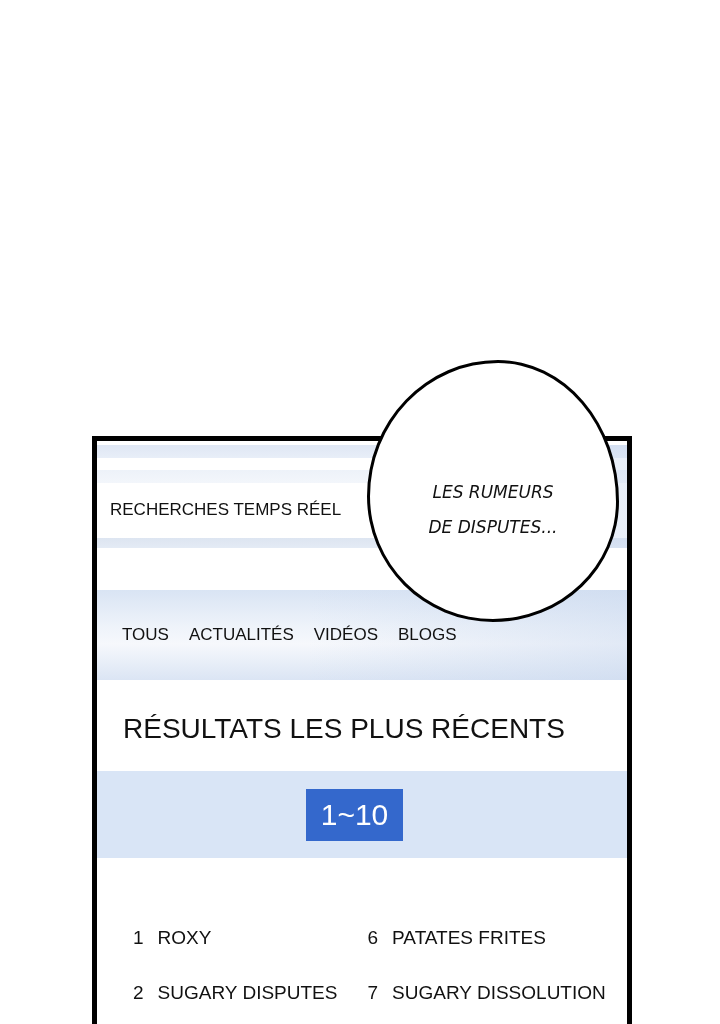  I want to click on section-title: RÉSULTATS LES PLUS RÉCENTS, so click(344, 728).